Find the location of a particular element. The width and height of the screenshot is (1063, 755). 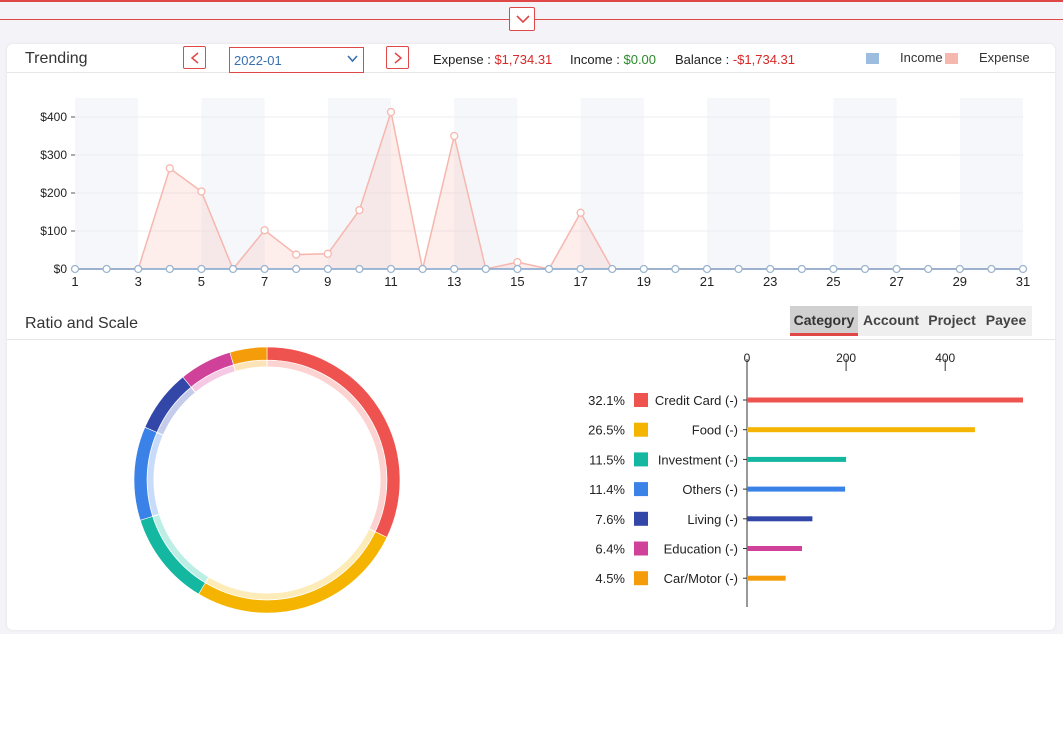

y-tick-label: $400 is located at coordinates (53, 117).